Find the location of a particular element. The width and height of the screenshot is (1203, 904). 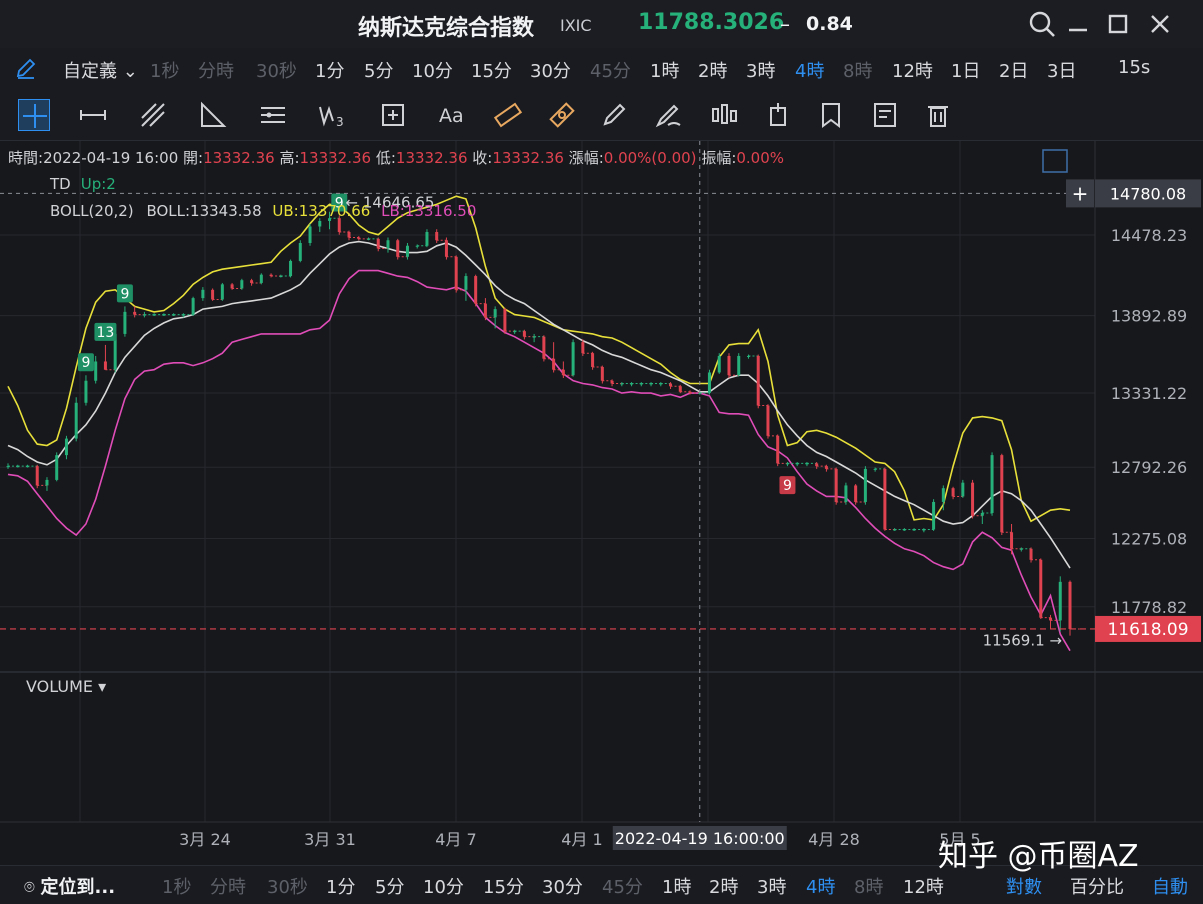

candle-icon is located at coordinates (724, 115).